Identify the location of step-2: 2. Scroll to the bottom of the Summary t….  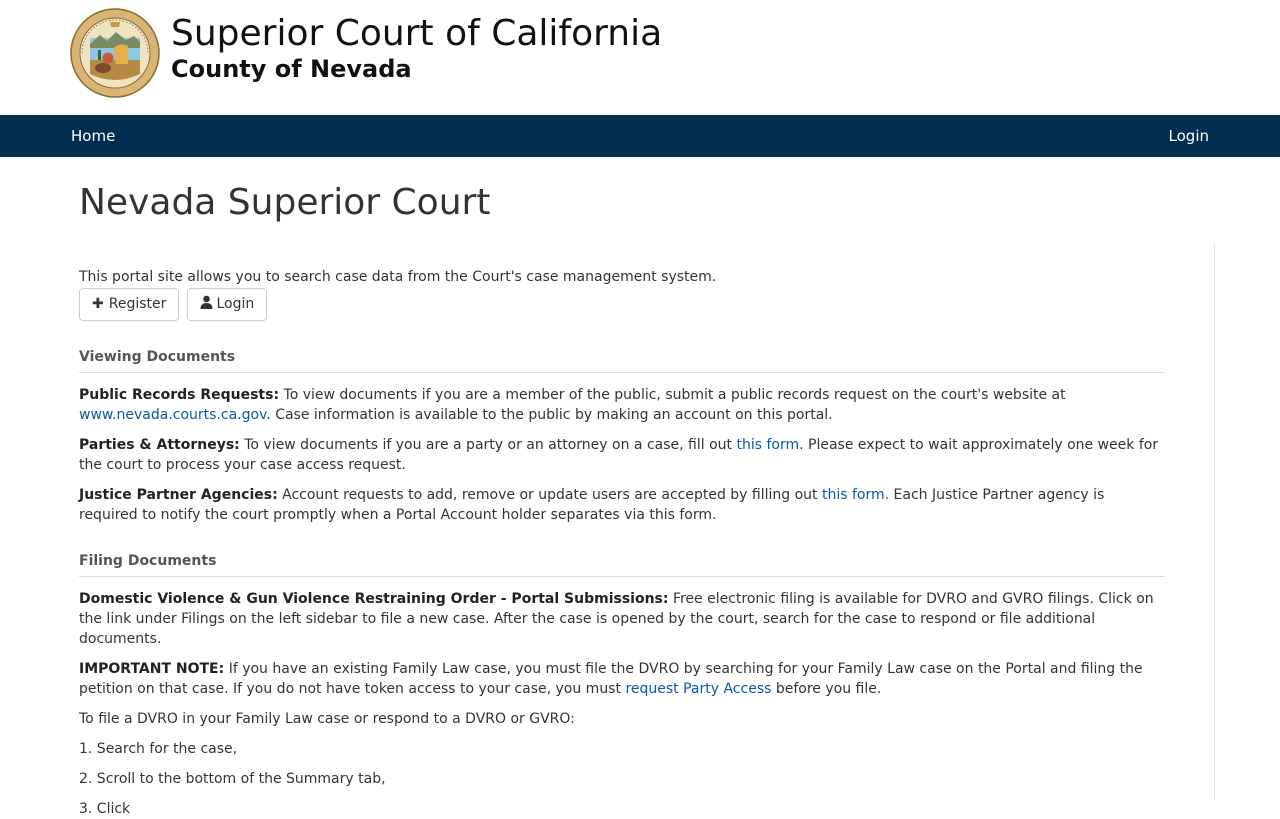
(232, 779).